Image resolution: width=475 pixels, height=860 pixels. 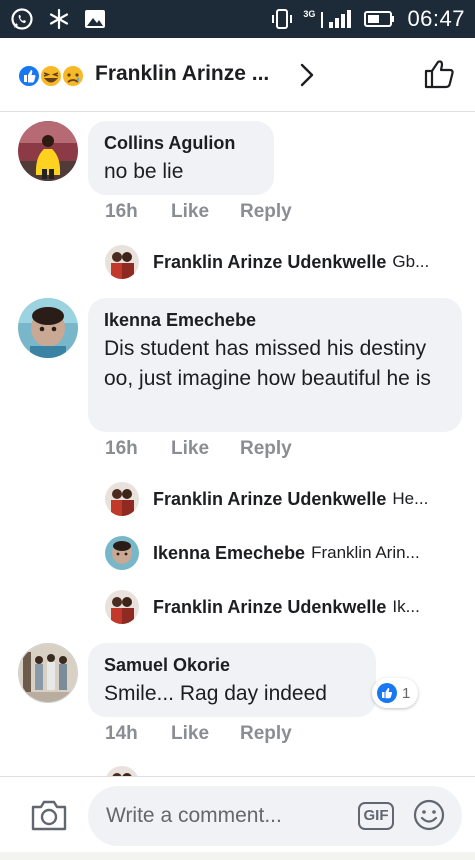 What do you see at coordinates (406, 693) in the screenshot?
I see `reaction-count: 1` at bounding box center [406, 693].